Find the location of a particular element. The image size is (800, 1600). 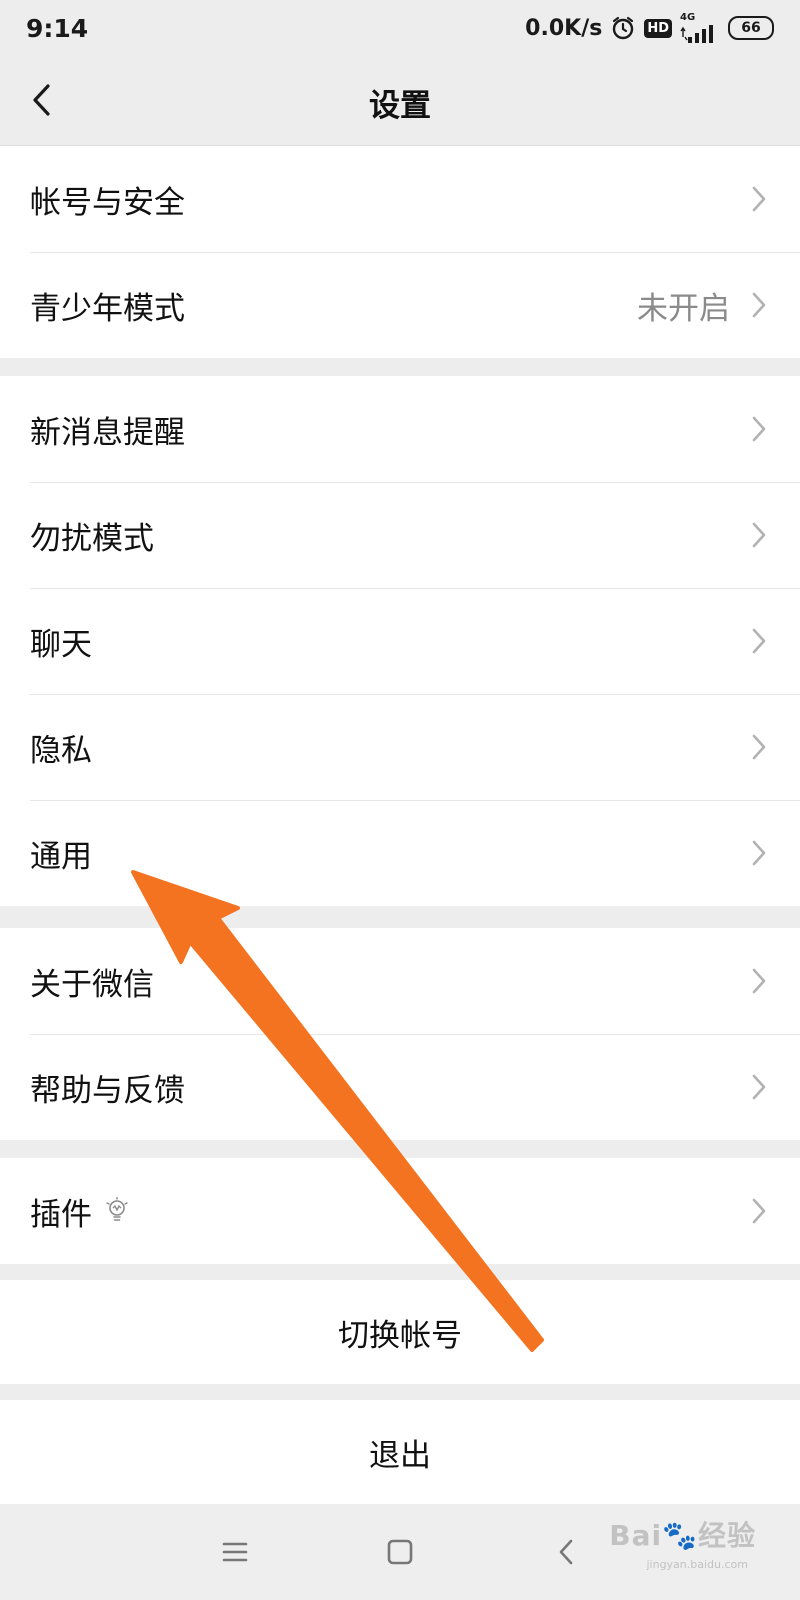

status-bar: 9:14 0.0K/s HD 4G 66 is located at coordinates (400, 28).